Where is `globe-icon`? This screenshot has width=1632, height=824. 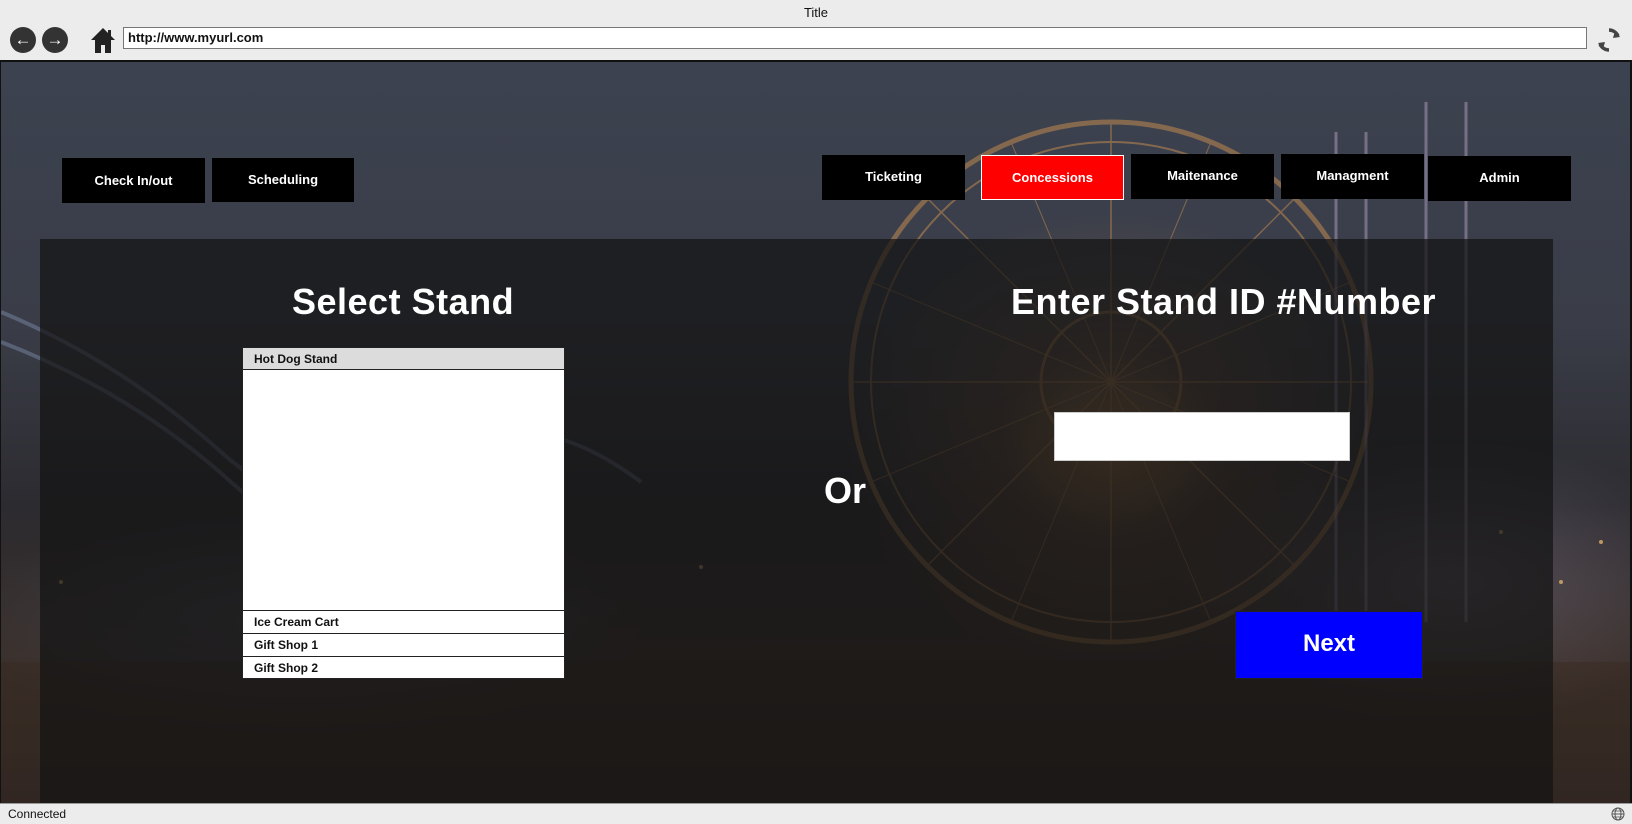
globe-icon is located at coordinates (1618, 814).